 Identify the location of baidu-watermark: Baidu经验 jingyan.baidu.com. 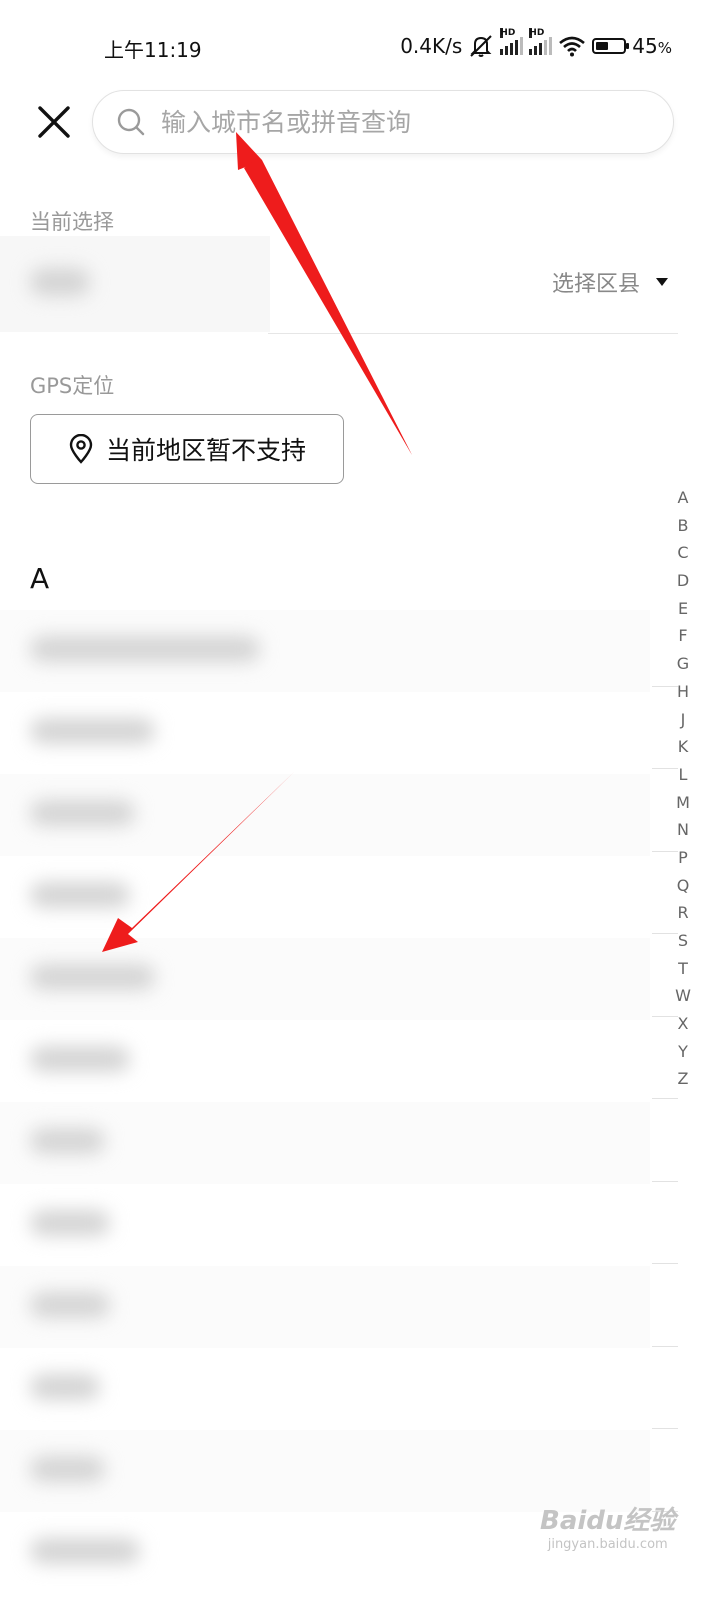
(608, 1529).